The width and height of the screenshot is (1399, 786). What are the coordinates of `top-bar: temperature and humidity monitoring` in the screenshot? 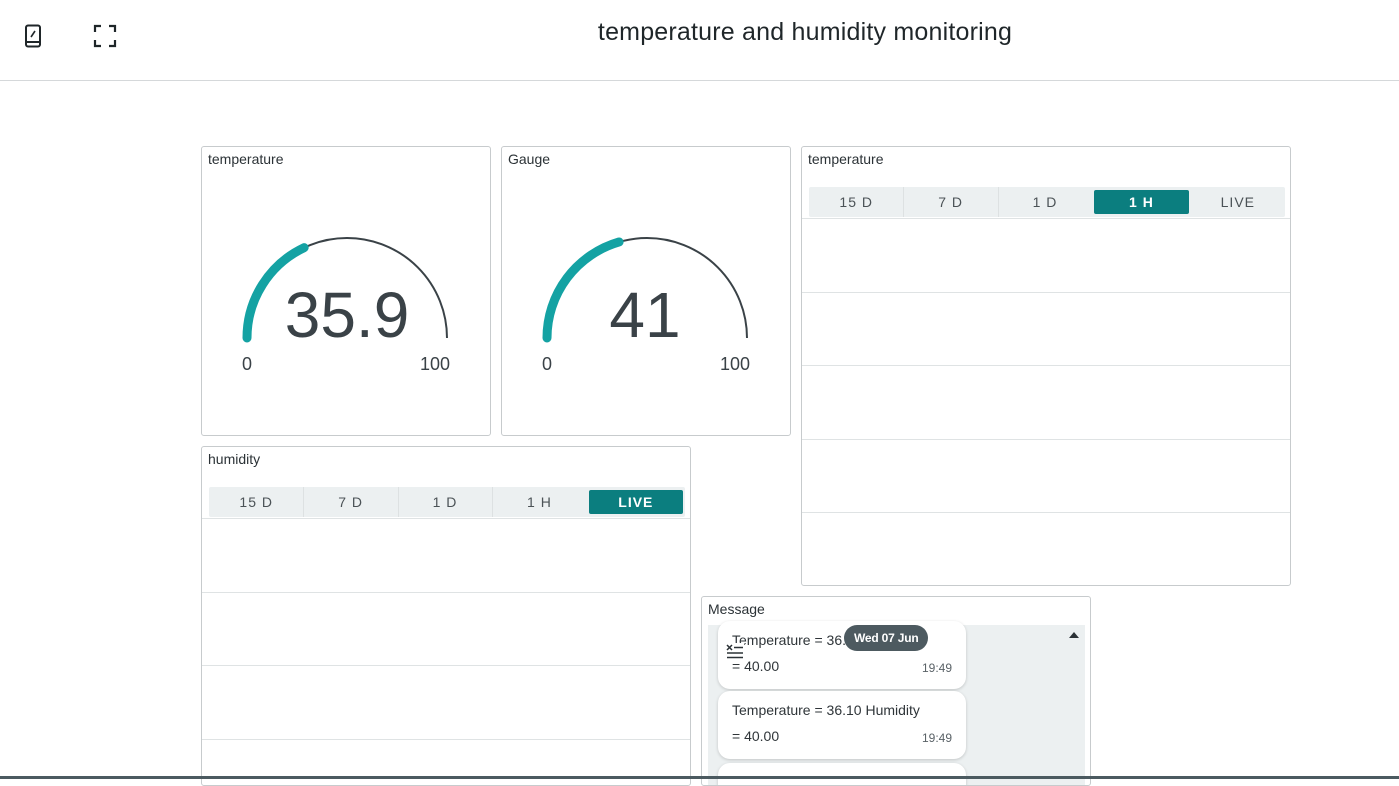 It's located at (699, 40).